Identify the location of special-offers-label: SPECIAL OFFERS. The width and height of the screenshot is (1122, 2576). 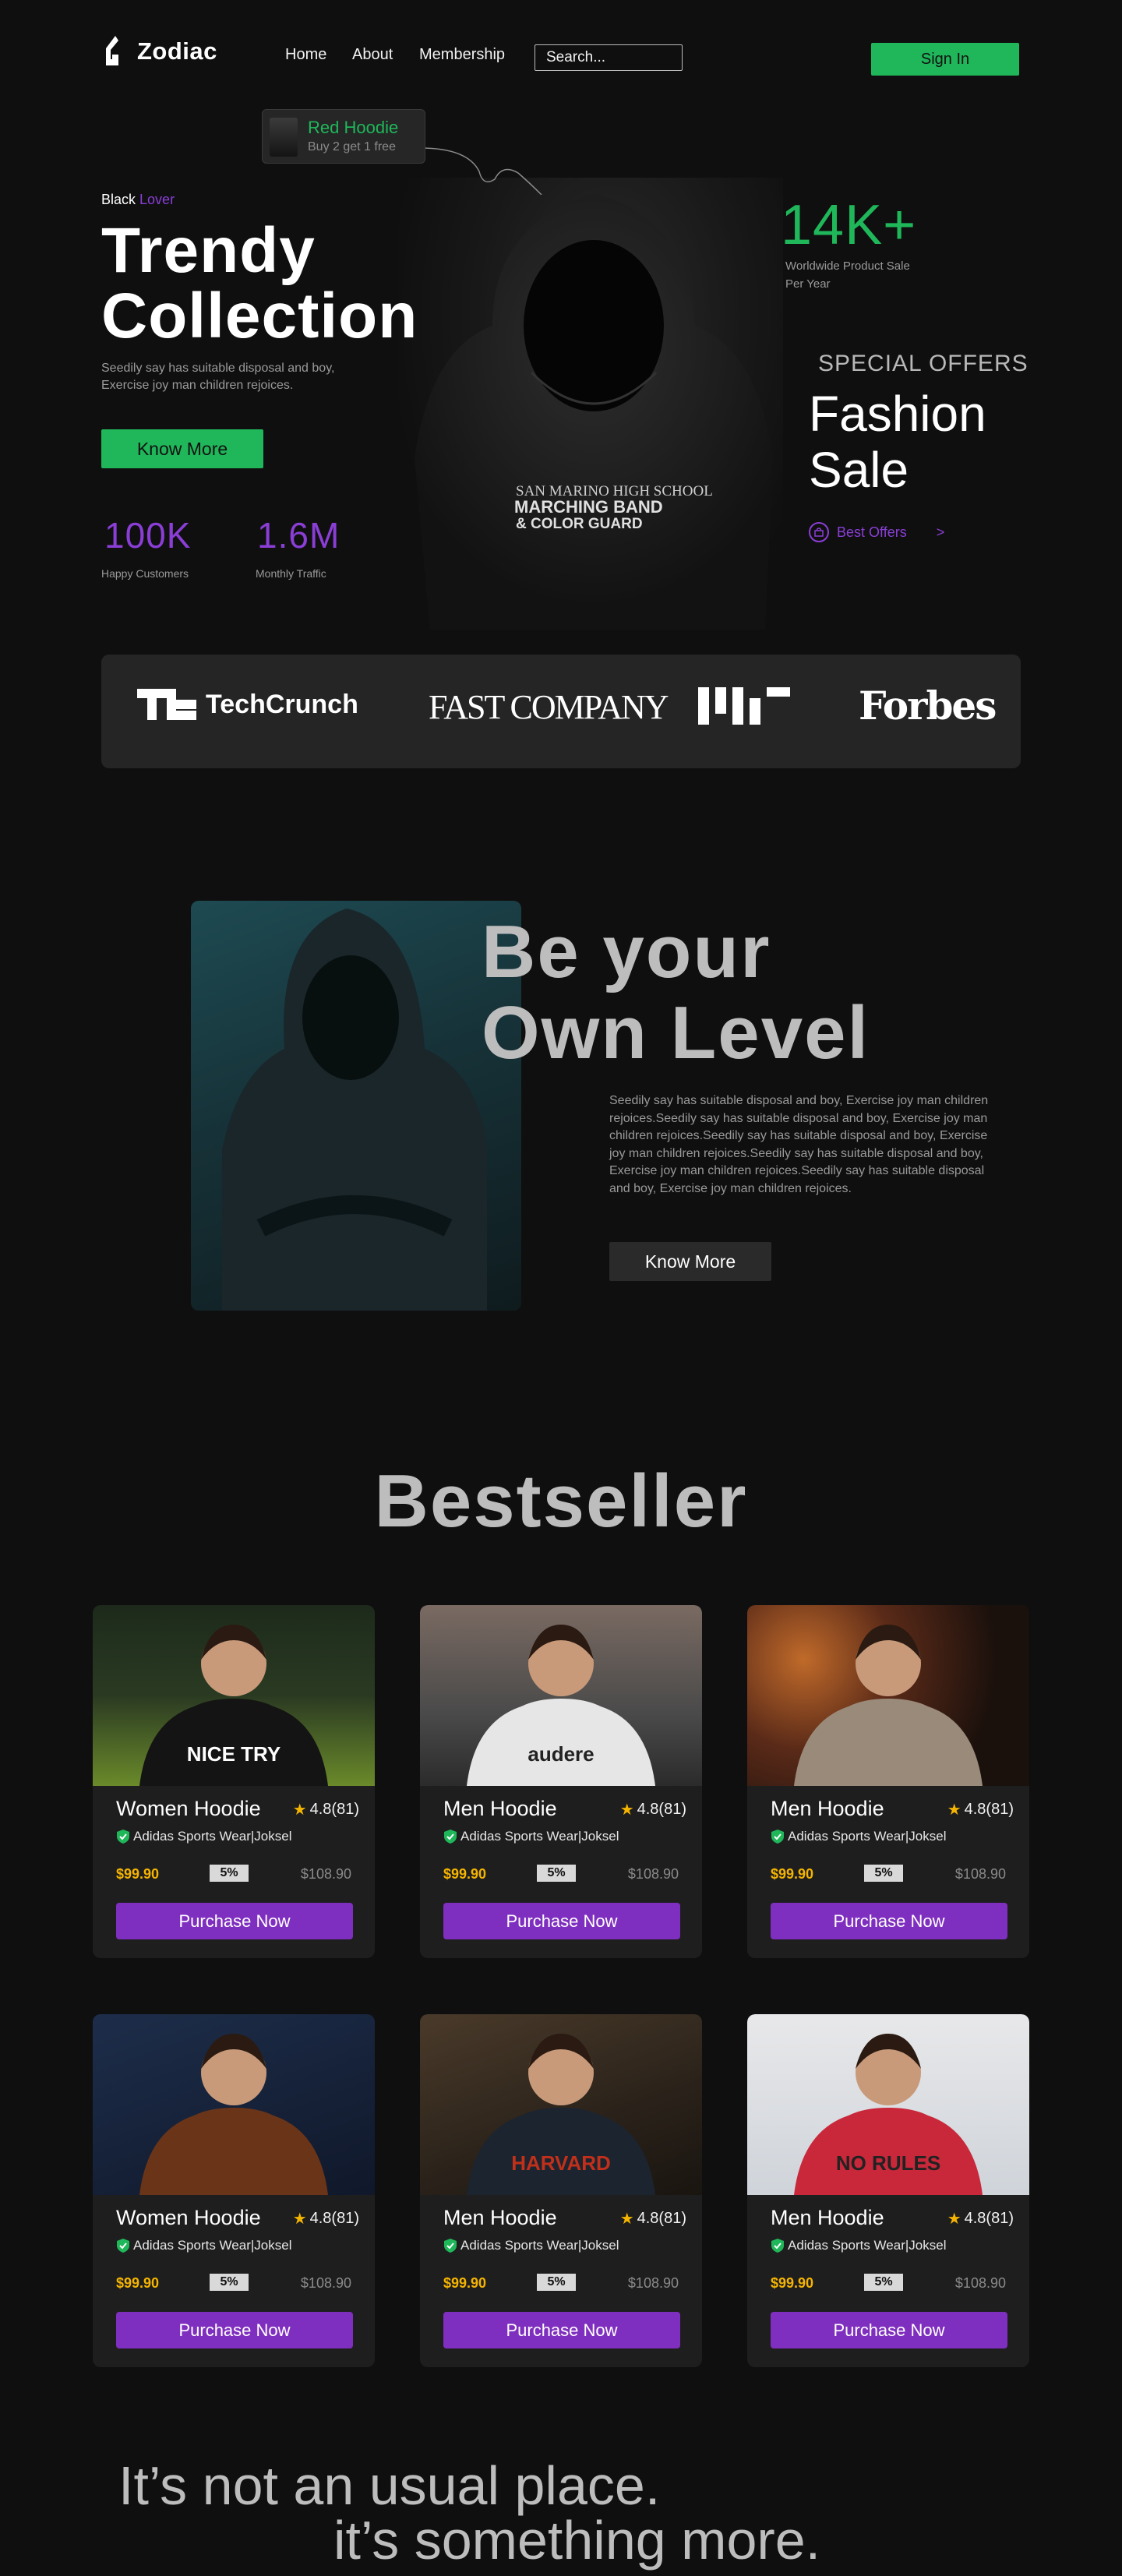
(923, 363).